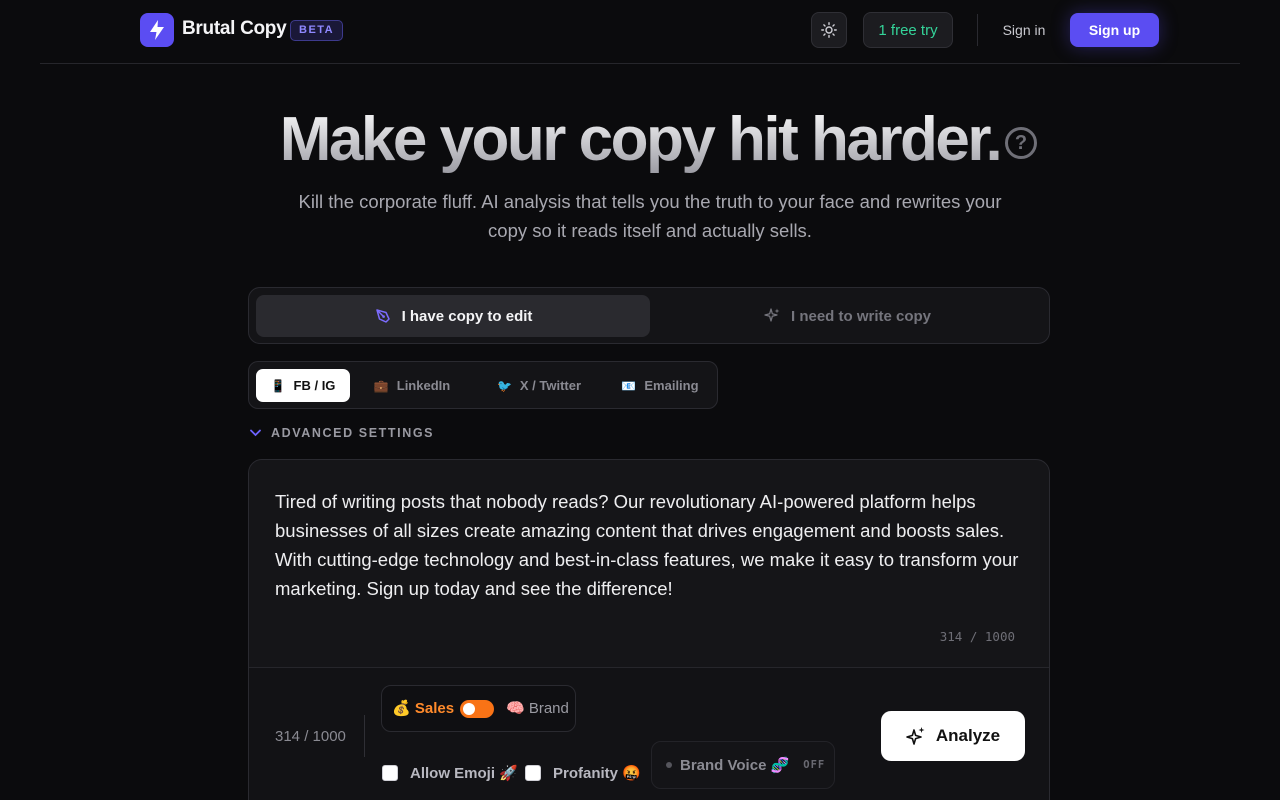  What do you see at coordinates (314, 385) in the screenshot?
I see `tab-fb-ig-label: FB / IG` at bounding box center [314, 385].